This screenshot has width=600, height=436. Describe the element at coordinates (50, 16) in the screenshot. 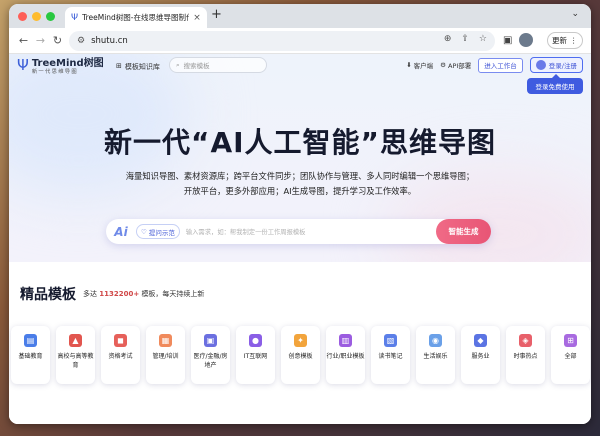

I see `maximize-window-button` at that location.